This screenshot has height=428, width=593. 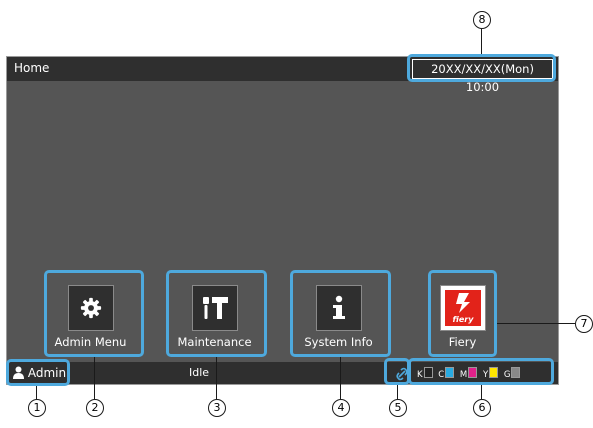 I want to click on highlight-link, so click(x=397, y=371).